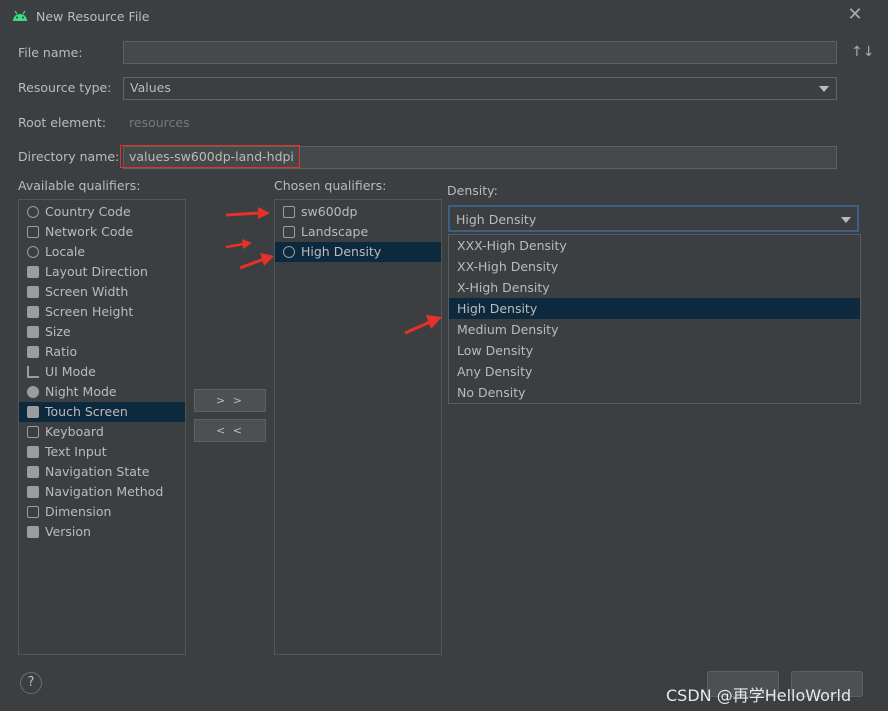 The height and width of the screenshot is (711, 888). Describe the element at coordinates (210, 156) in the screenshot. I see `annotation-highlight-box` at that location.